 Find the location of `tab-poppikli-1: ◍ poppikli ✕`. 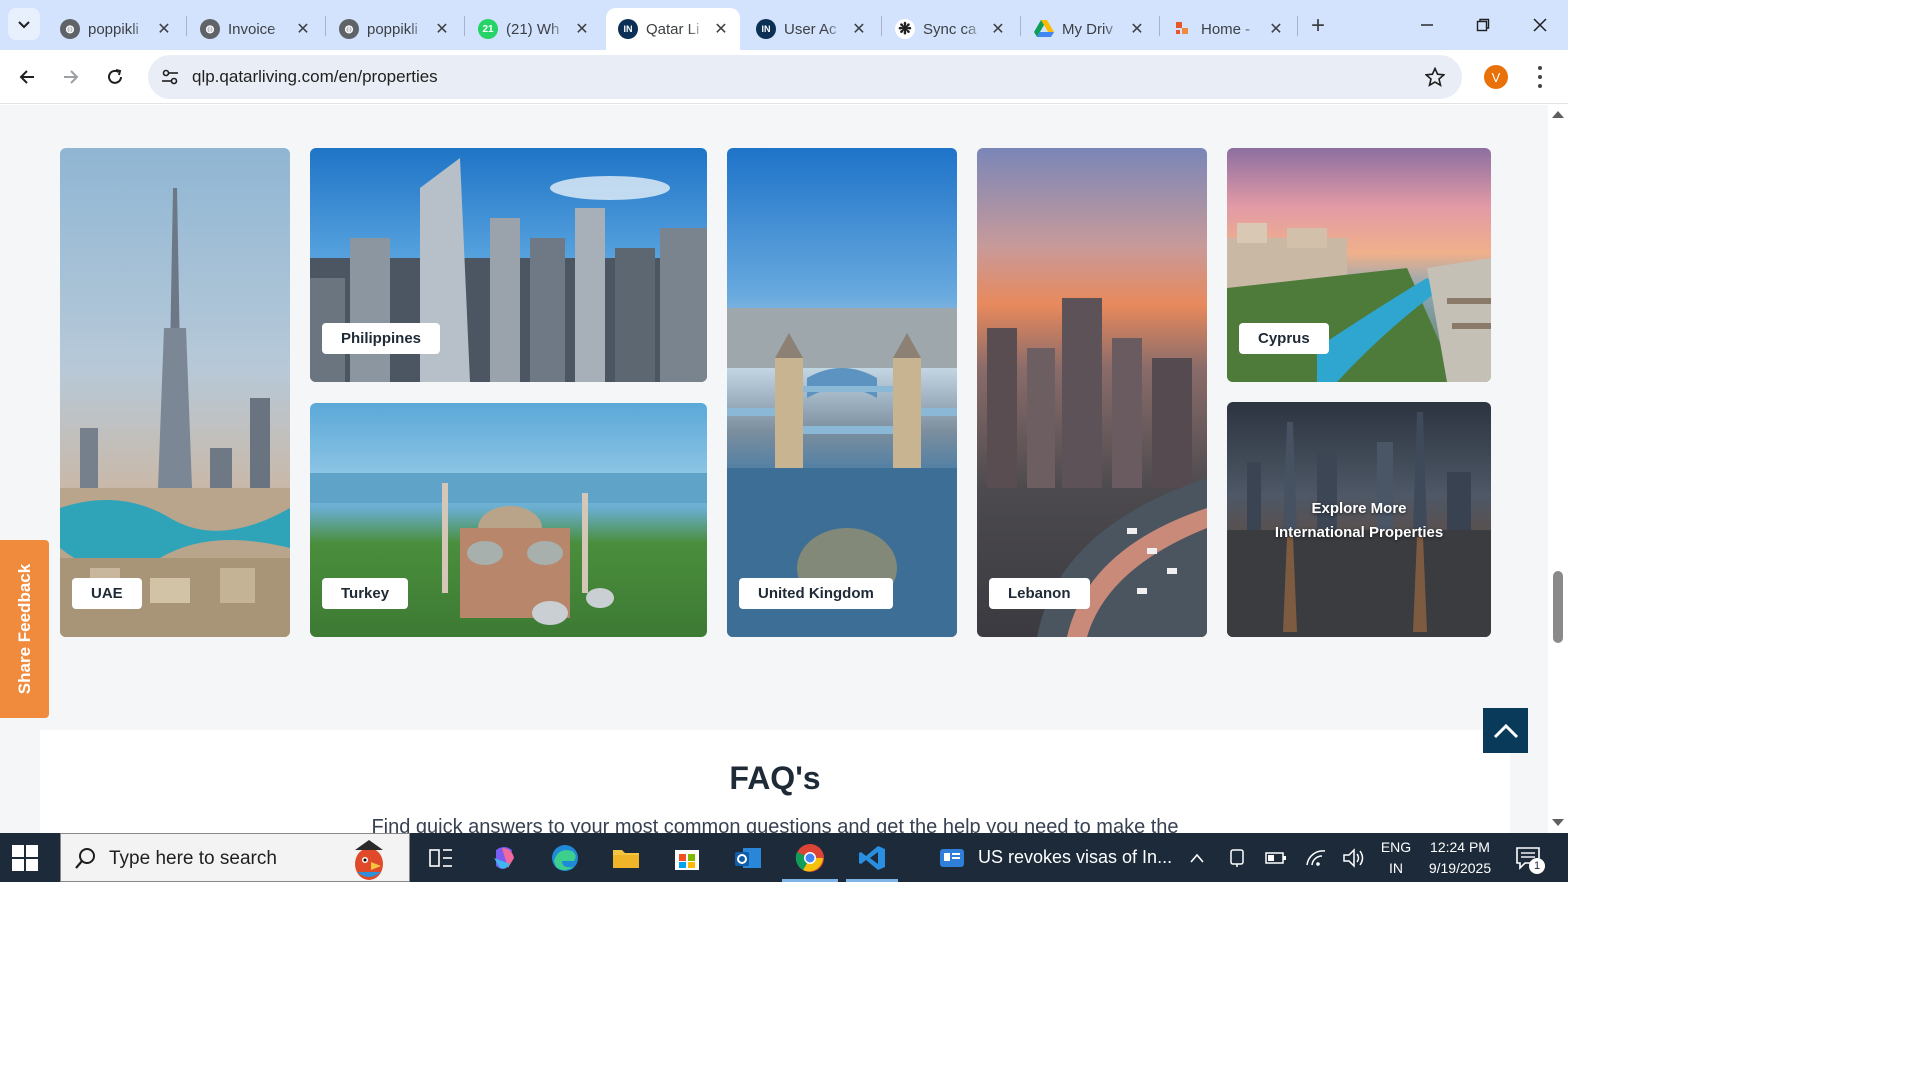

tab-poppikli-1: ◍ poppikli ✕ is located at coordinates (115, 29).